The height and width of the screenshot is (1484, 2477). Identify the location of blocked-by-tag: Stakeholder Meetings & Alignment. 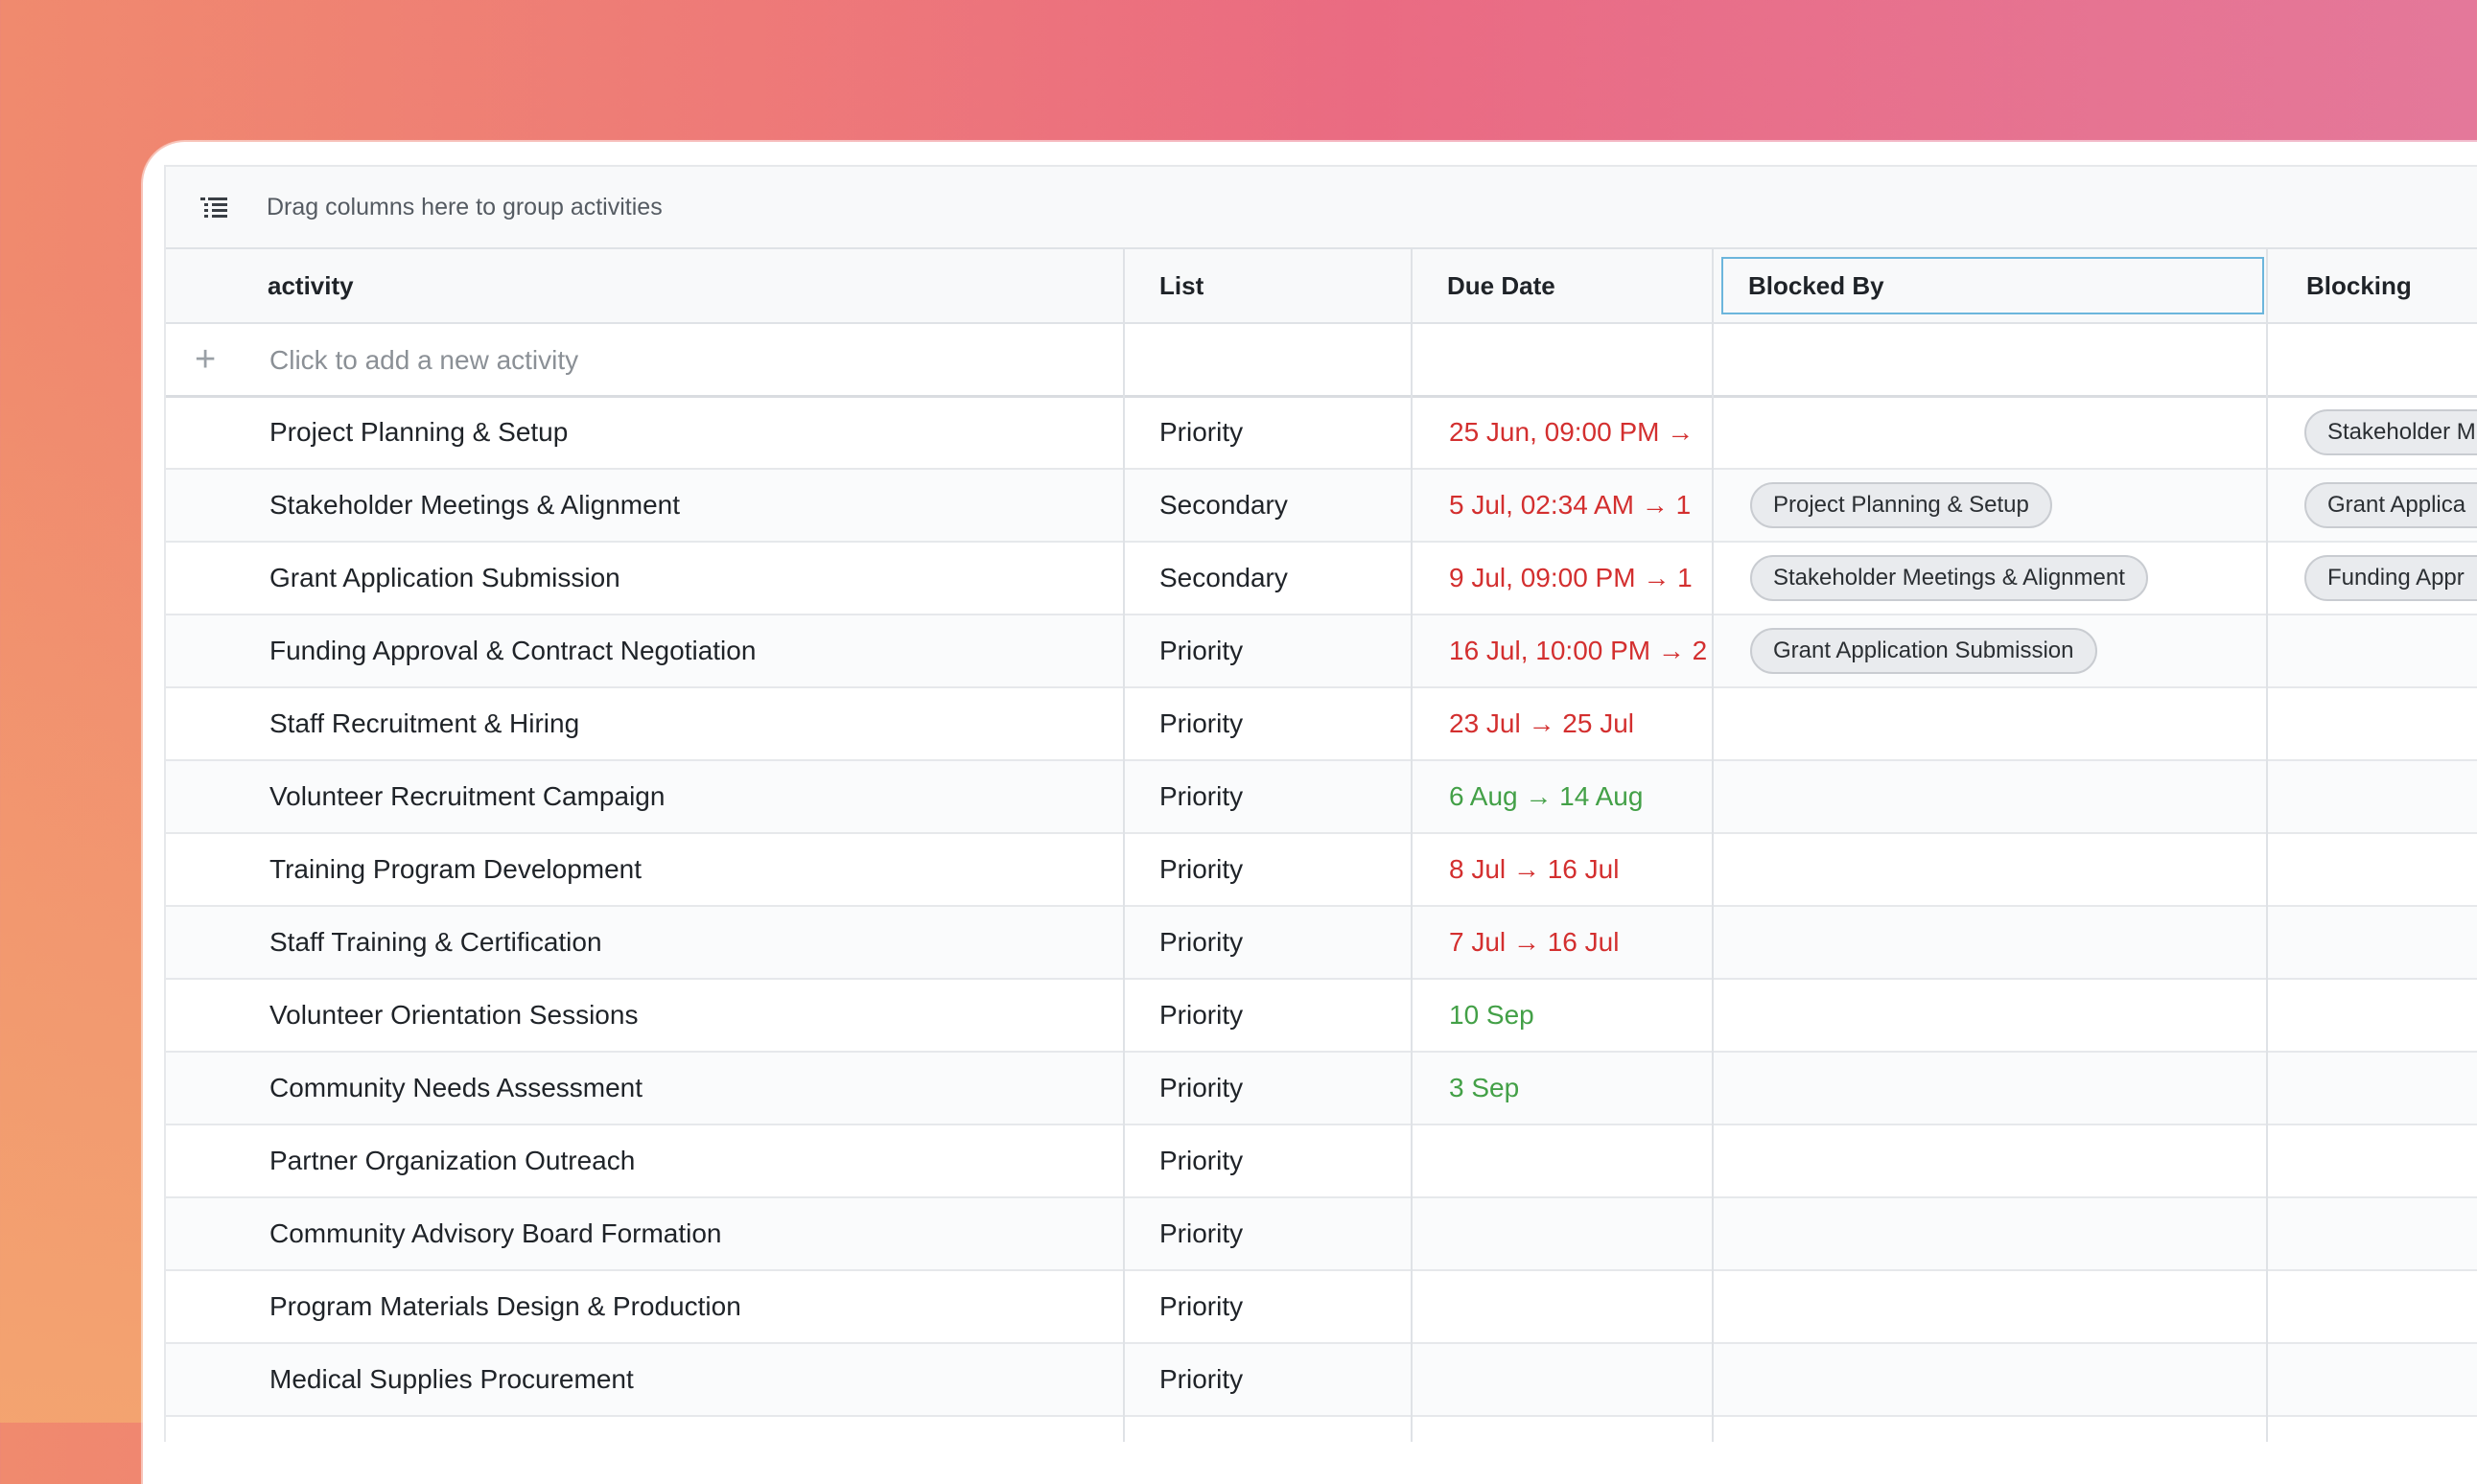
(1949, 578).